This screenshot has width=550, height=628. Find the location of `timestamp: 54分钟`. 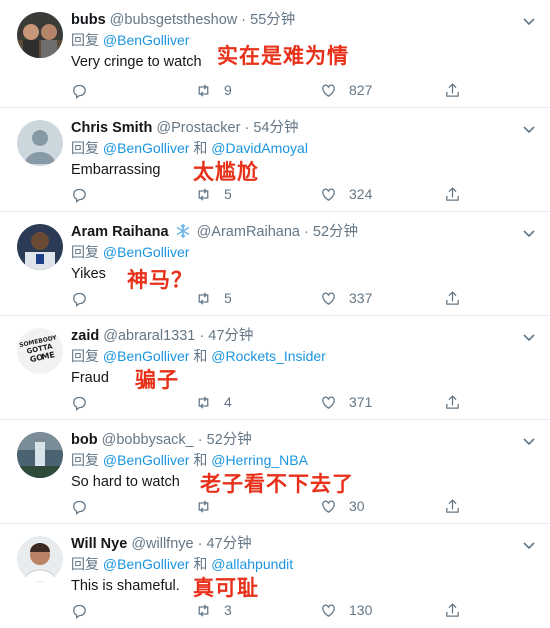

timestamp: 54分钟 is located at coordinates (275, 128).